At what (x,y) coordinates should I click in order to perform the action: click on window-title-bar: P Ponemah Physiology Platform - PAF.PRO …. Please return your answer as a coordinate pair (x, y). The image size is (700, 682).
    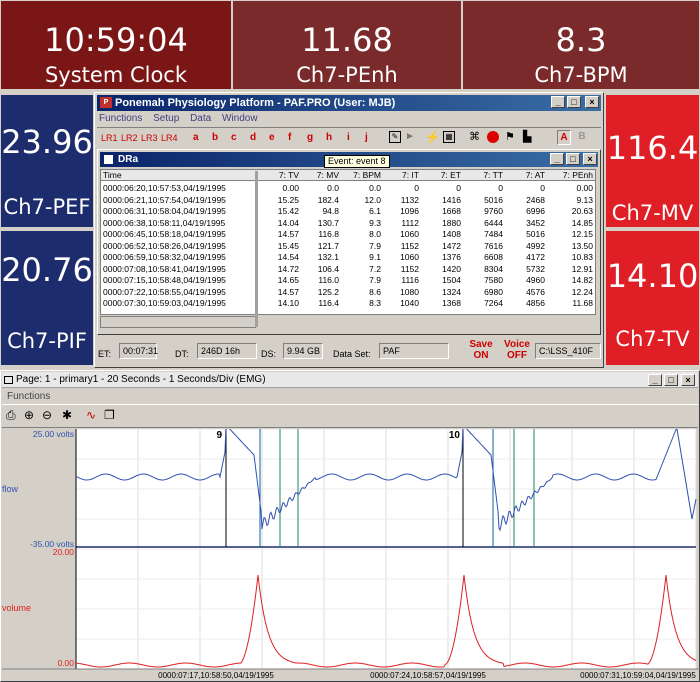
    Looking at the image, I should click on (349, 103).